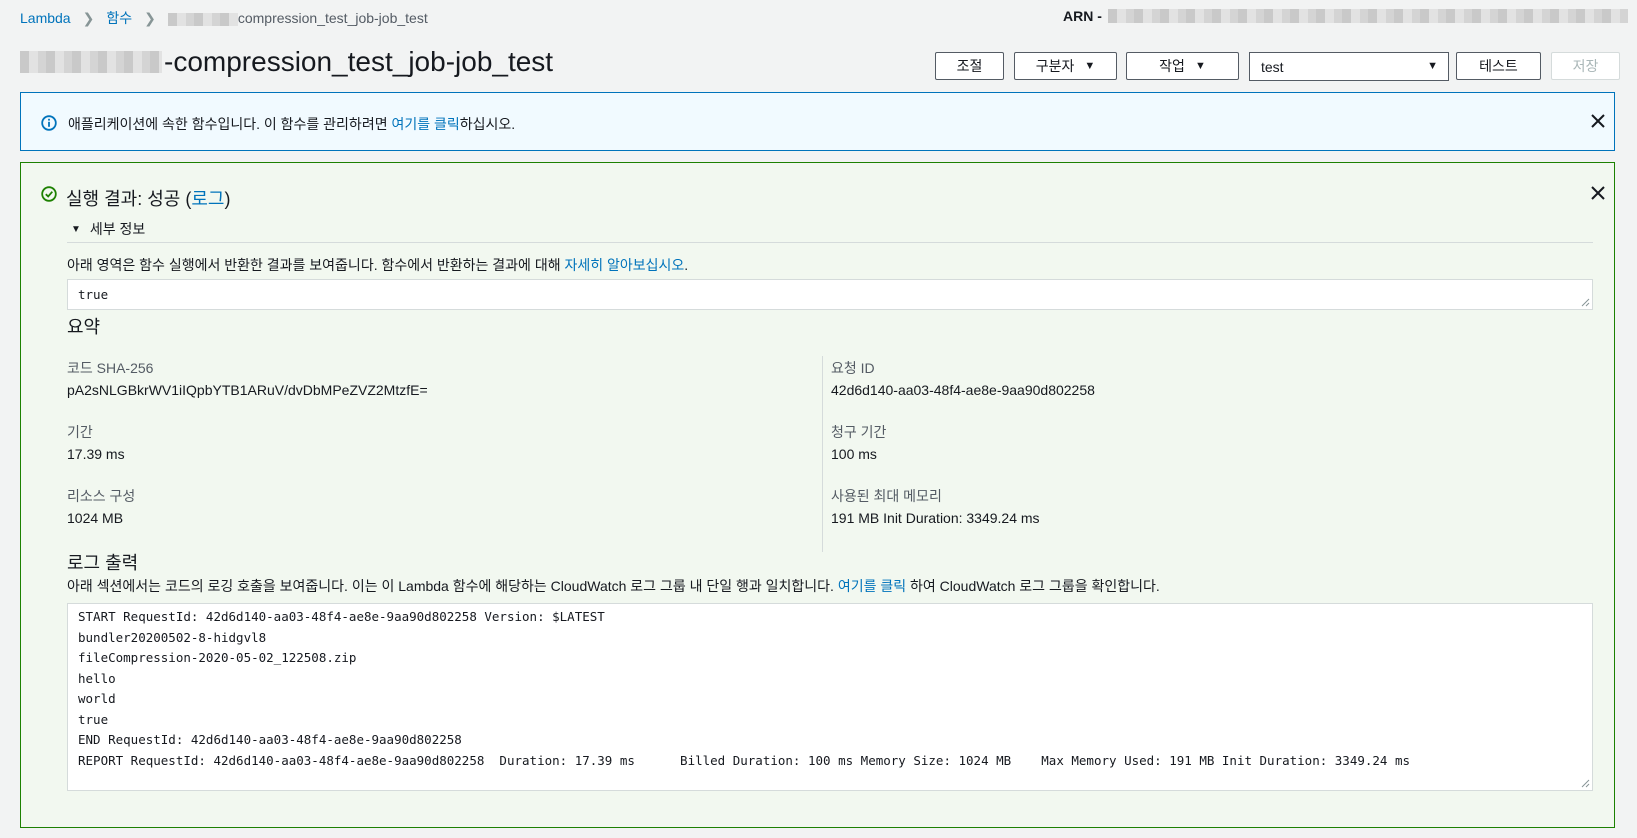  Describe the element at coordinates (853, 368) in the screenshot. I see `request-id-label: 요청 ID` at that location.